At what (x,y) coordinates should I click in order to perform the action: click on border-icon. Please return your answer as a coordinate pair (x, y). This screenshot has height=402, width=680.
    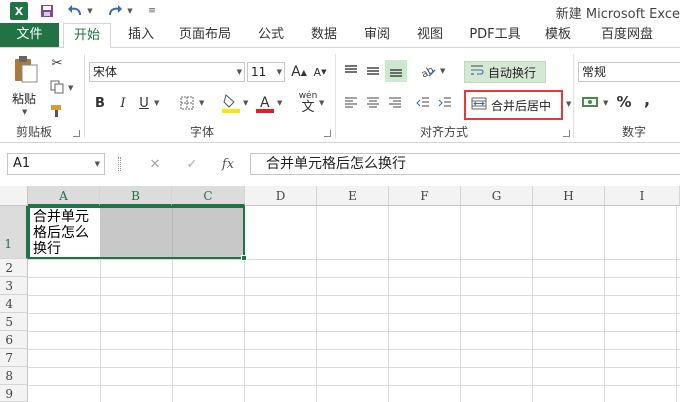
    Looking at the image, I should click on (187, 103).